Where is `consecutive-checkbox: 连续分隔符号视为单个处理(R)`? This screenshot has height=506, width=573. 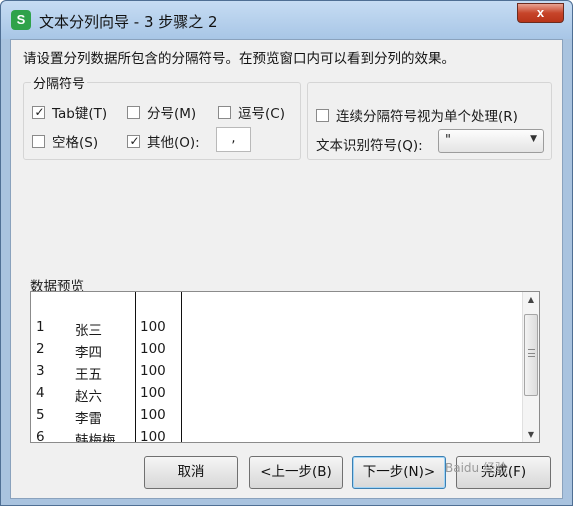 consecutive-checkbox: 连续分隔符号视为单个处理(R) is located at coordinates (417, 115).